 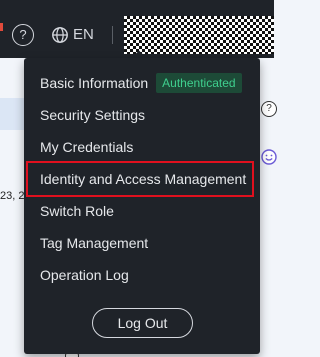 I want to click on menu-item-tag-management: Tag Management, so click(x=142, y=243).